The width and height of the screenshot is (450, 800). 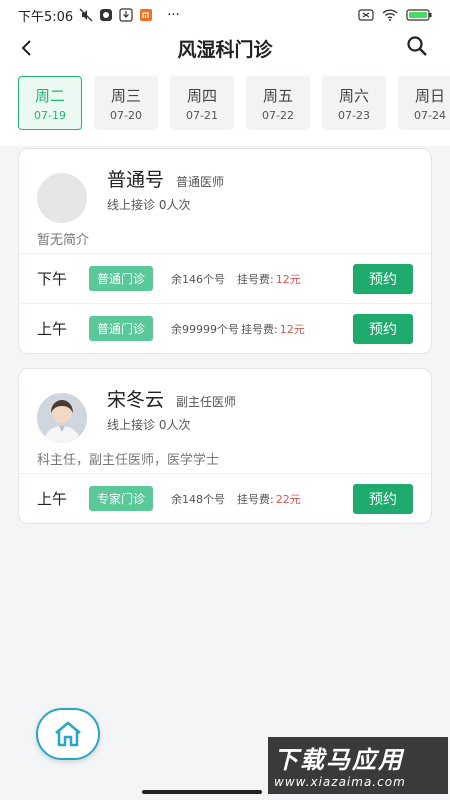 What do you see at coordinates (202, 792) in the screenshot?
I see `gesture-bar` at bounding box center [202, 792].